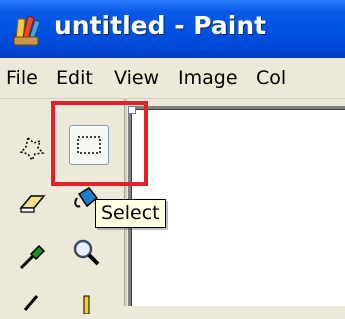  Describe the element at coordinates (27, 30) in the screenshot. I see `paint-app-icon` at that location.